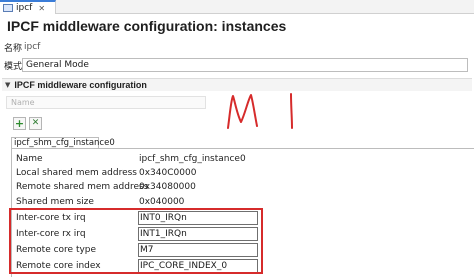  I want to click on plus-icon: +, so click(19, 123).